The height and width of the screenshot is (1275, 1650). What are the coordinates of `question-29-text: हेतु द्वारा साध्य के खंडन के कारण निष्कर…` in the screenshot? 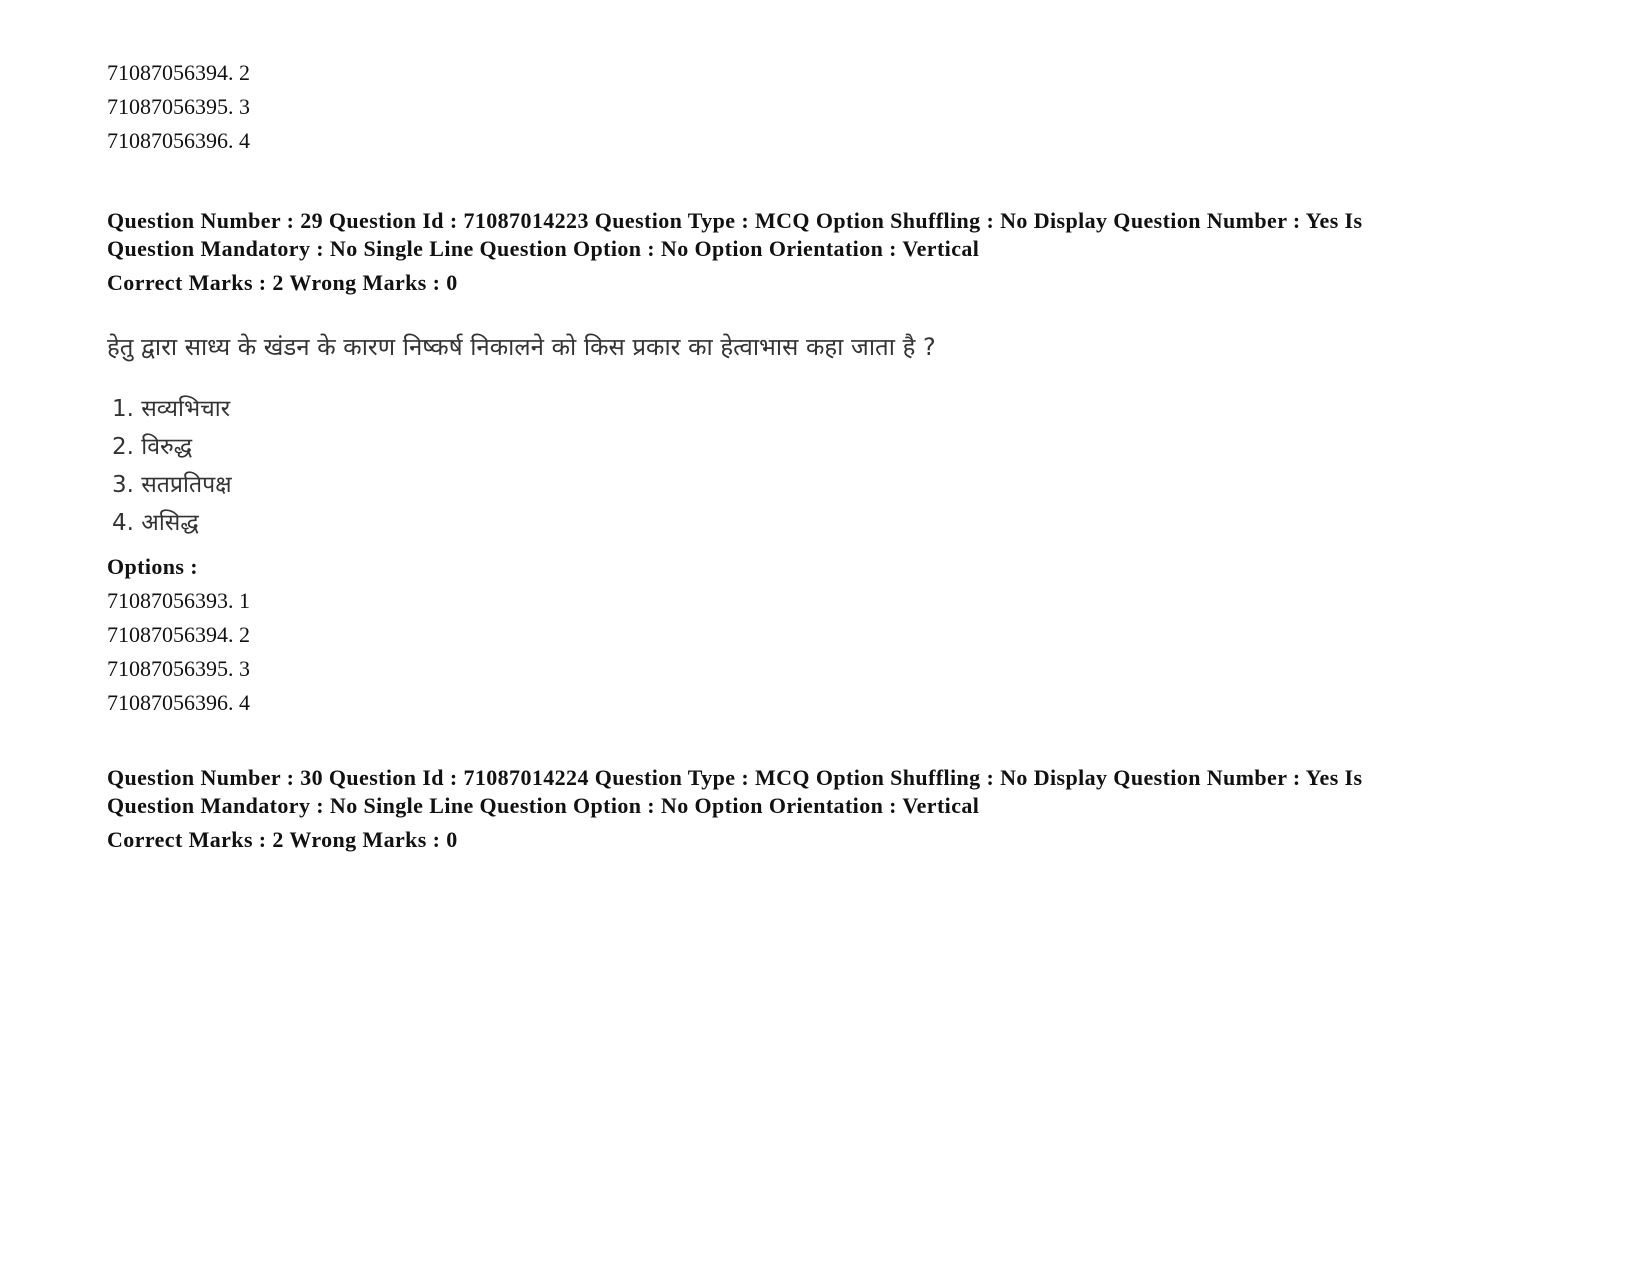 It's located at (521, 347).